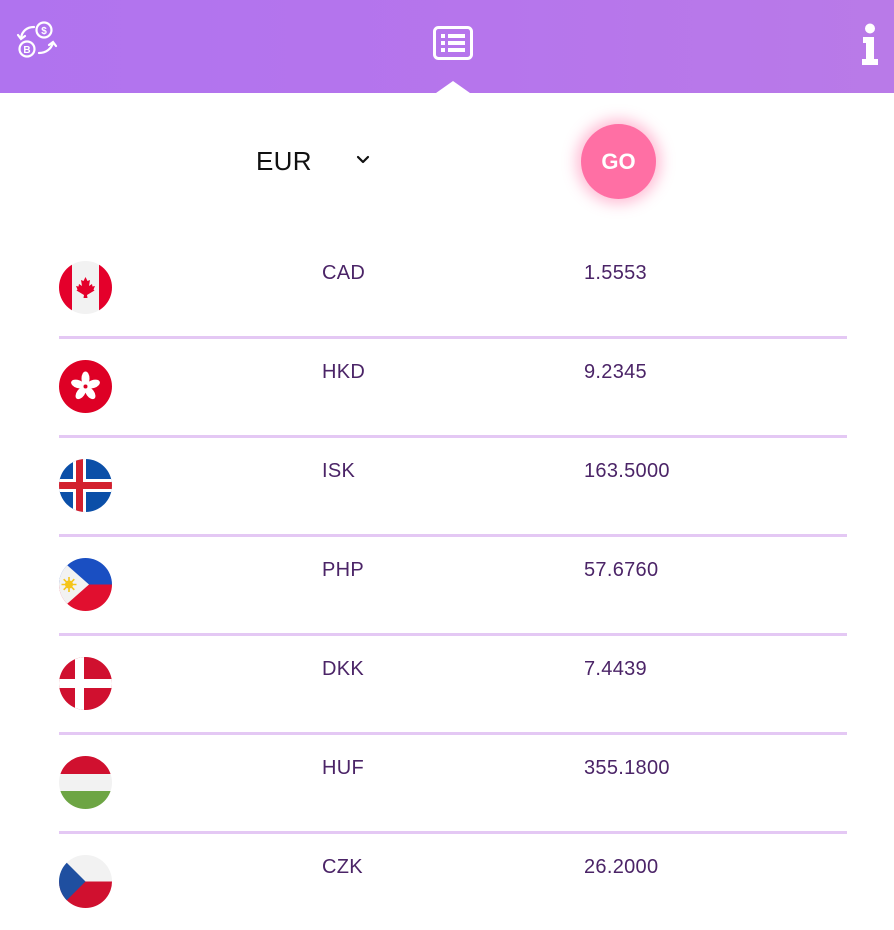  What do you see at coordinates (342, 867) in the screenshot?
I see `currency-code: CZK` at bounding box center [342, 867].